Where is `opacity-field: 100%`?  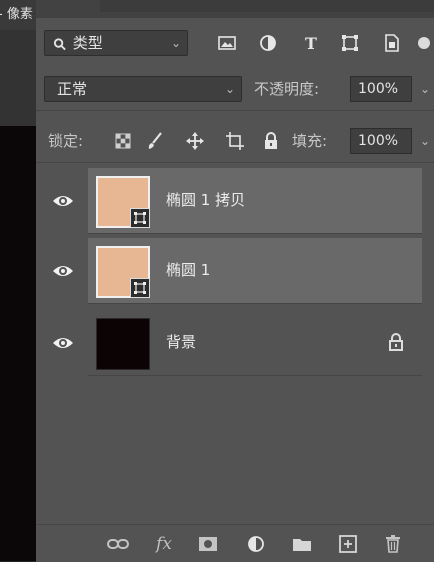 opacity-field: 100% is located at coordinates (381, 89).